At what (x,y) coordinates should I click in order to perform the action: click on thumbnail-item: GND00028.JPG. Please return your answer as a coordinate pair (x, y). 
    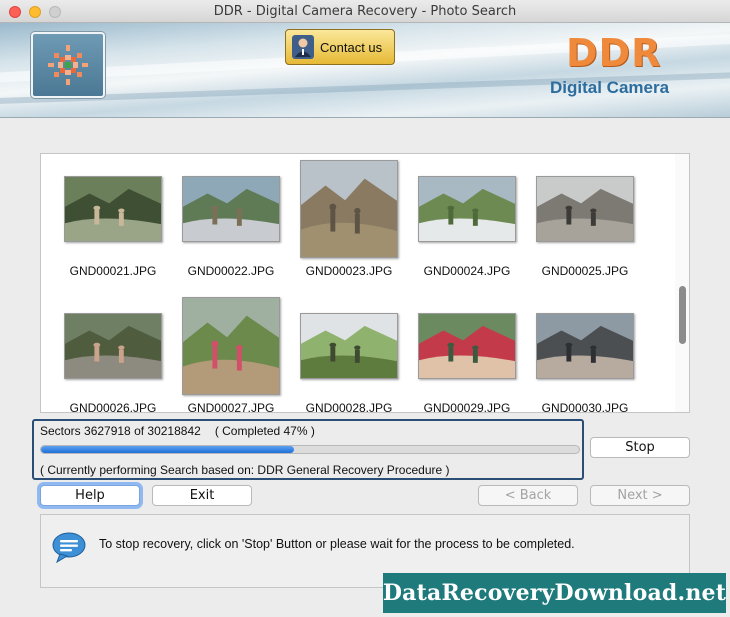
    Looking at the image, I should click on (349, 355).